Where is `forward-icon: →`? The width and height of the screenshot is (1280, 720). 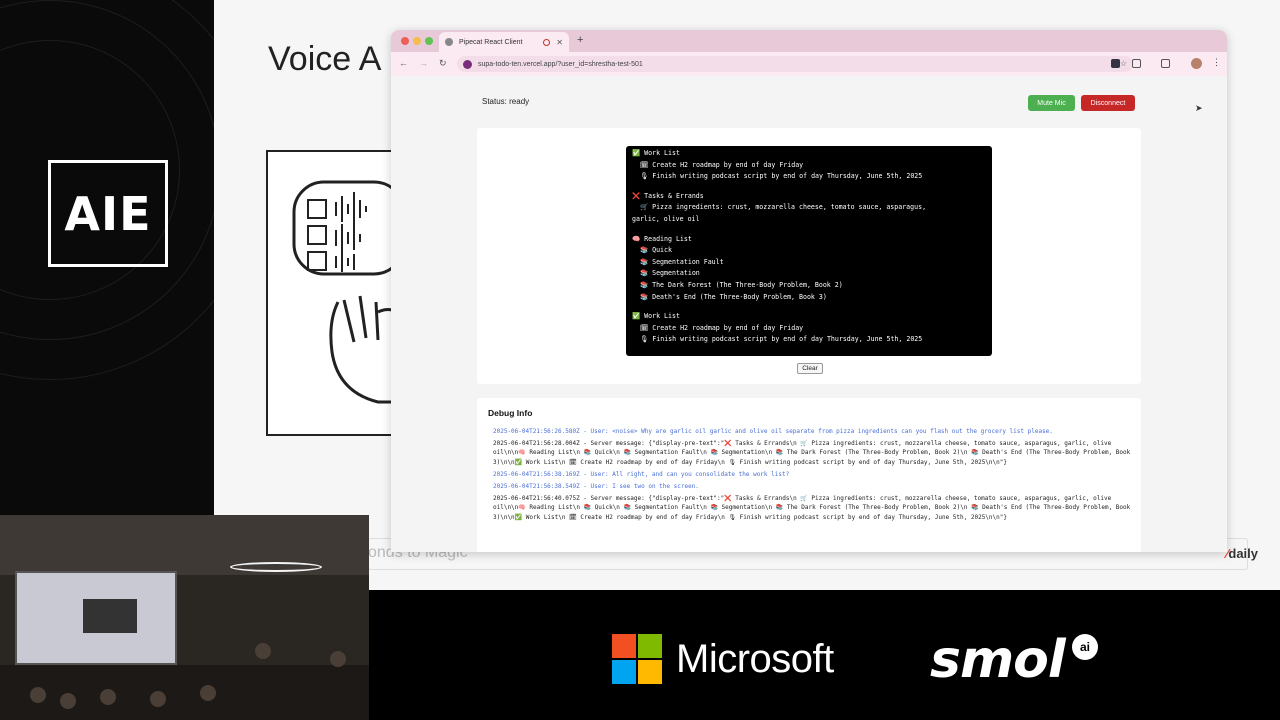 forward-icon: → is located at coordinates (423, 63).